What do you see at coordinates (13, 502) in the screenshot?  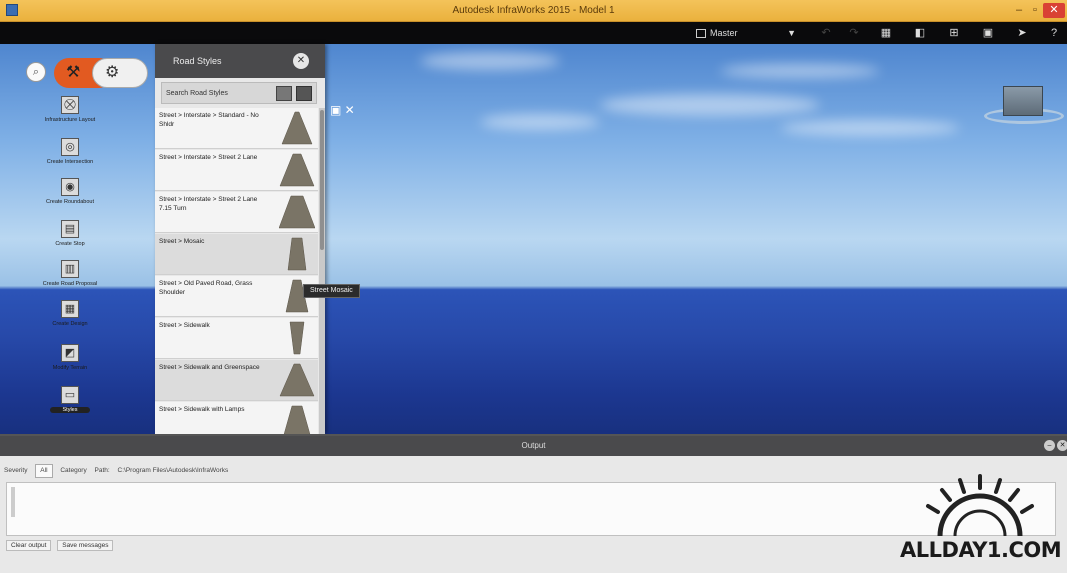 I see `log-scrollbar` at bounding box center [13, 502].